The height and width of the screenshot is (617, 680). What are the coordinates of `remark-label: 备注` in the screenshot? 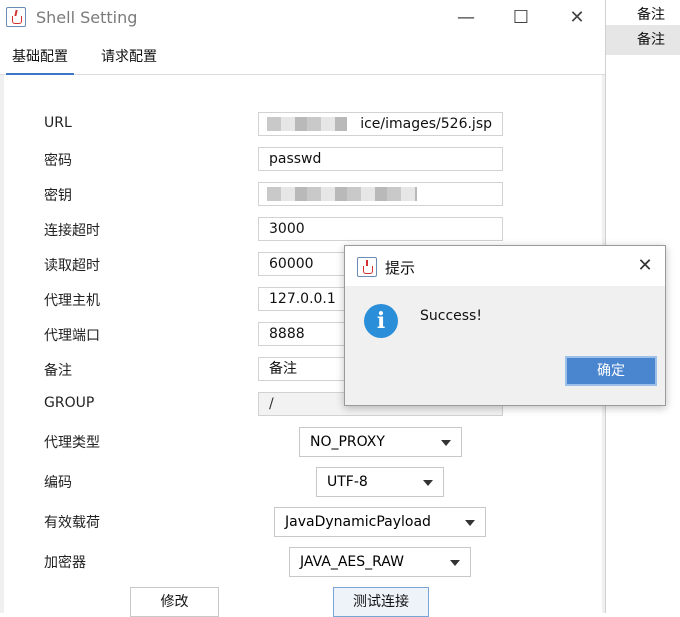 It's located at (58, 371).